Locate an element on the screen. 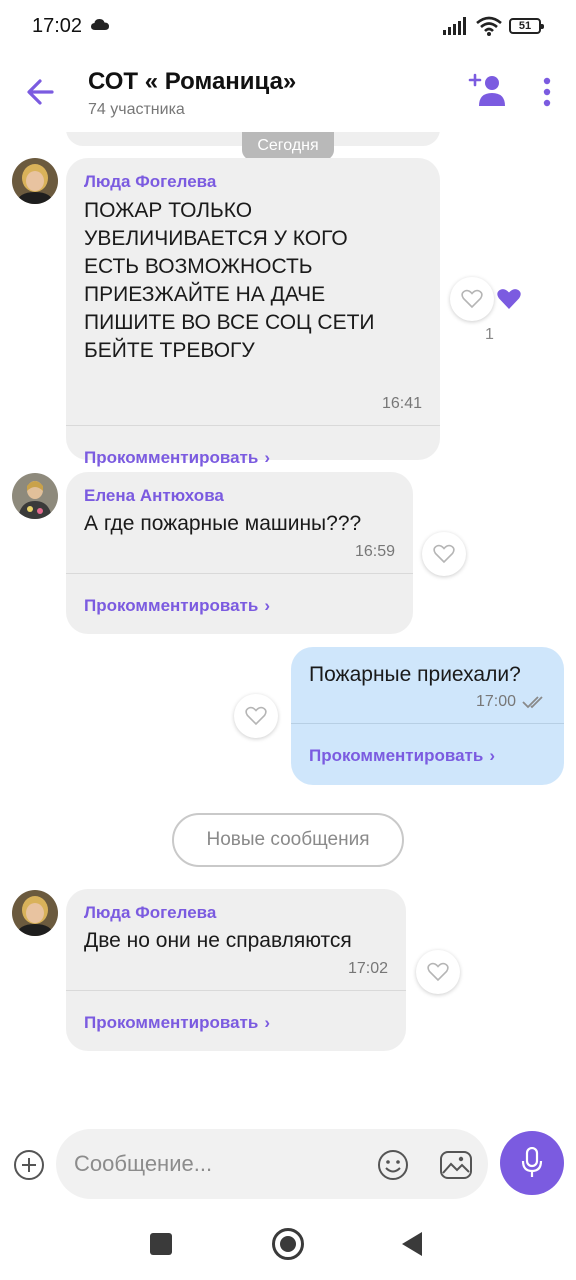  message-composer is located at coordinates (288, 1164).